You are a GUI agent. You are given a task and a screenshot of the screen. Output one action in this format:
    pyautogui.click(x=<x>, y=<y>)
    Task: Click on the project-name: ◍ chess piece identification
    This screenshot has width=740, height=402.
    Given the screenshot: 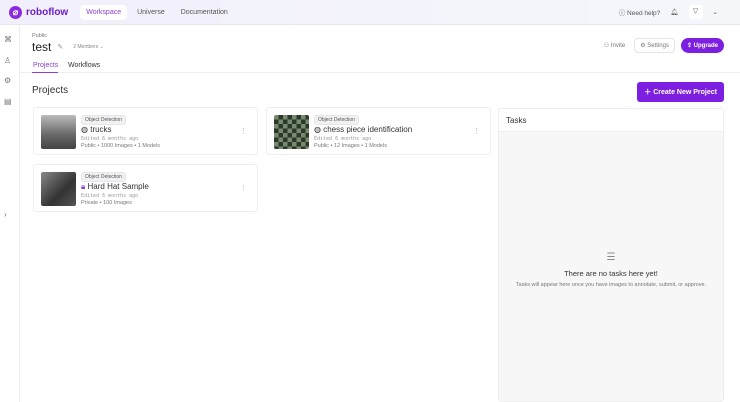 What is the action you would take?
    pyautogui.click(x=363, y=129)
    